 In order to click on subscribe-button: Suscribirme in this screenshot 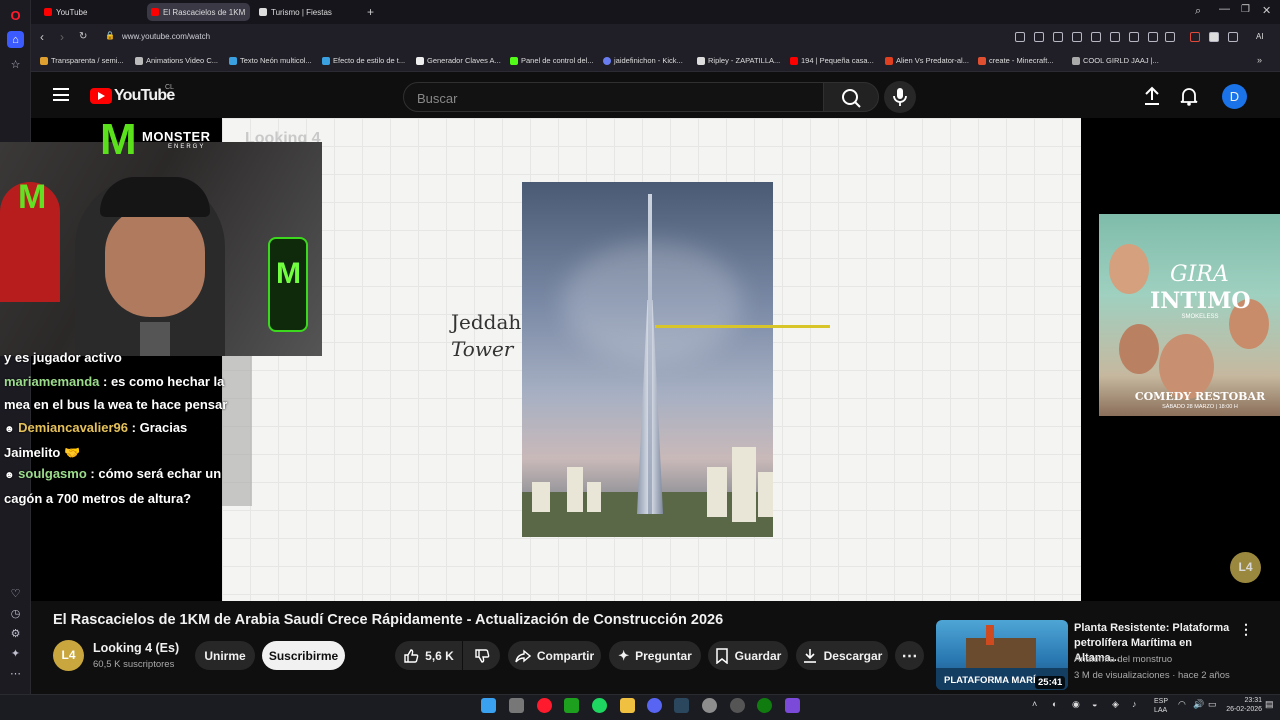, I will do `click(303, 655)`.